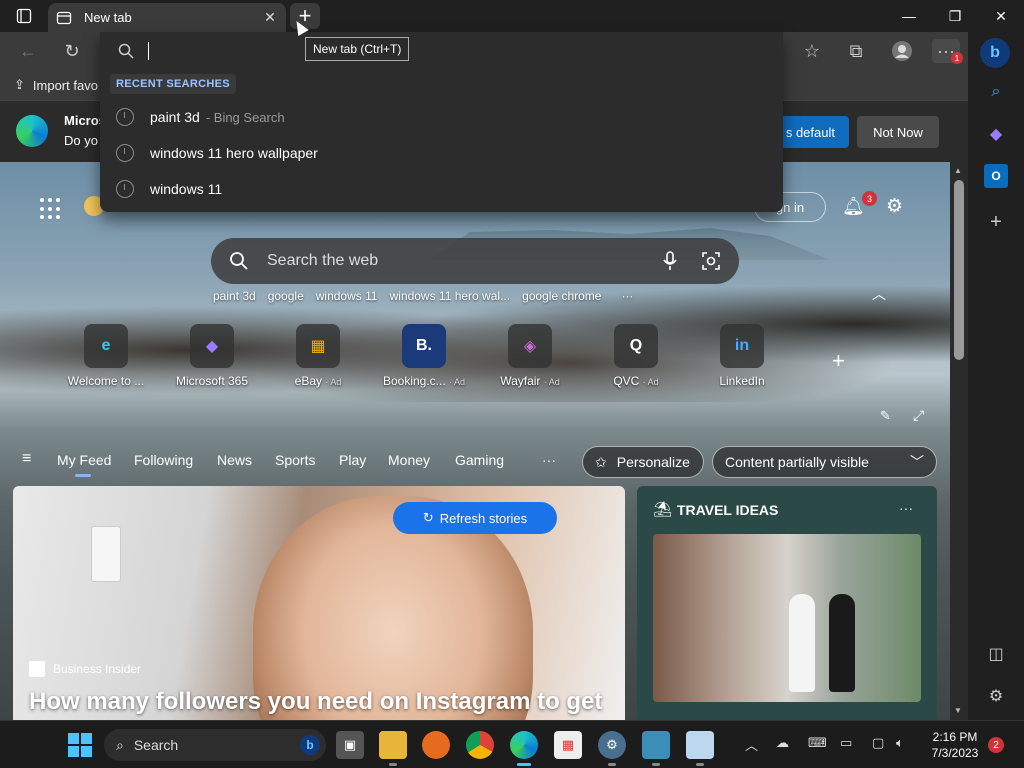 The width and height of the screenshot is (1024, 768). Describe the element at coordinates (393, 748) in the screenshot. I see `file-explorer-icon` at that location.